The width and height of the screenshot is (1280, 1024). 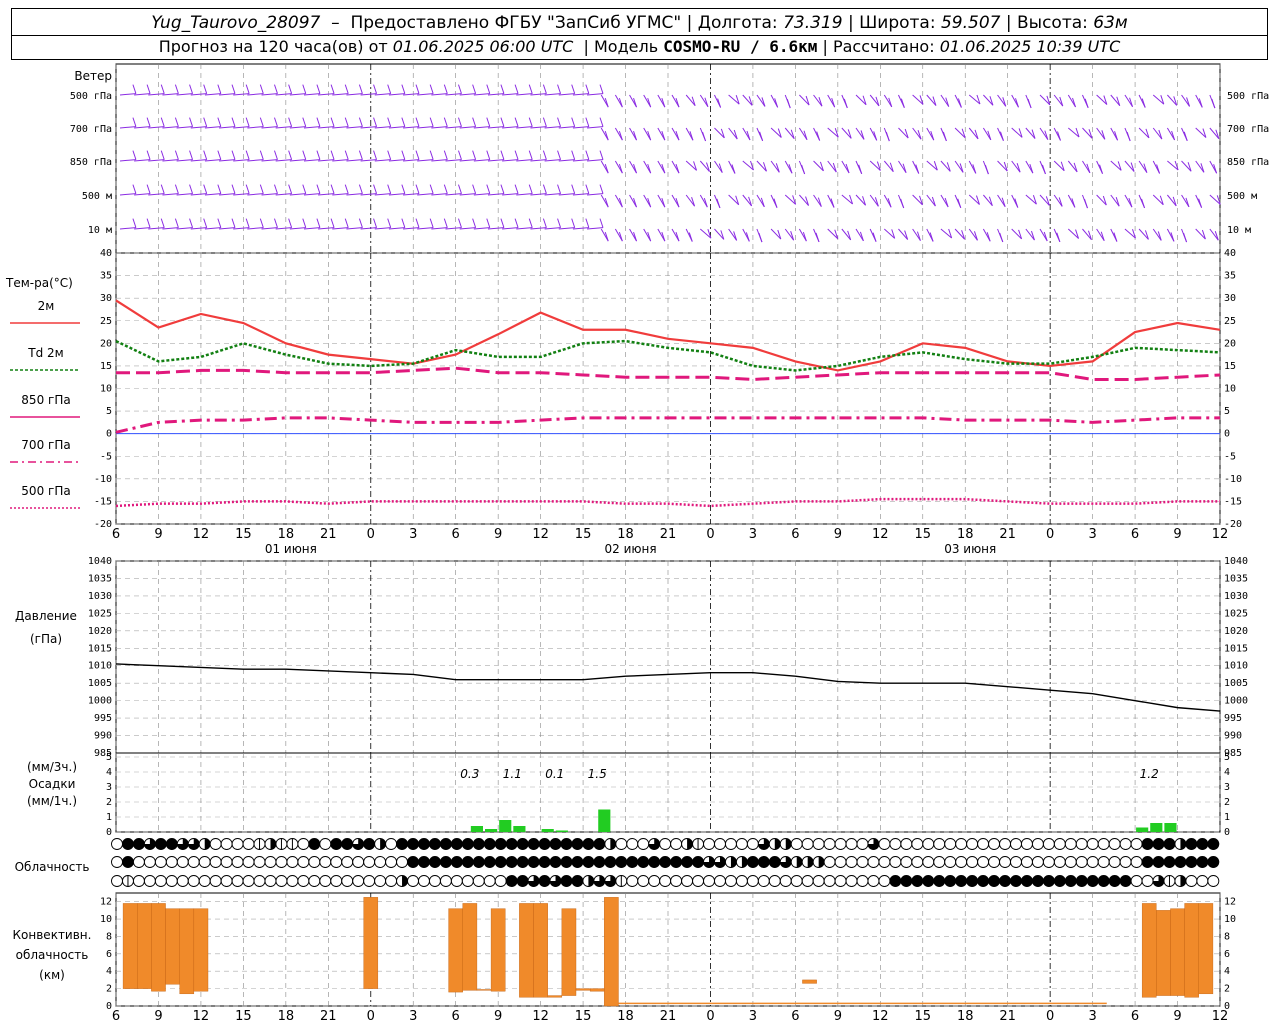 I want to click on precip-bar, so click(x=1142, y=829).